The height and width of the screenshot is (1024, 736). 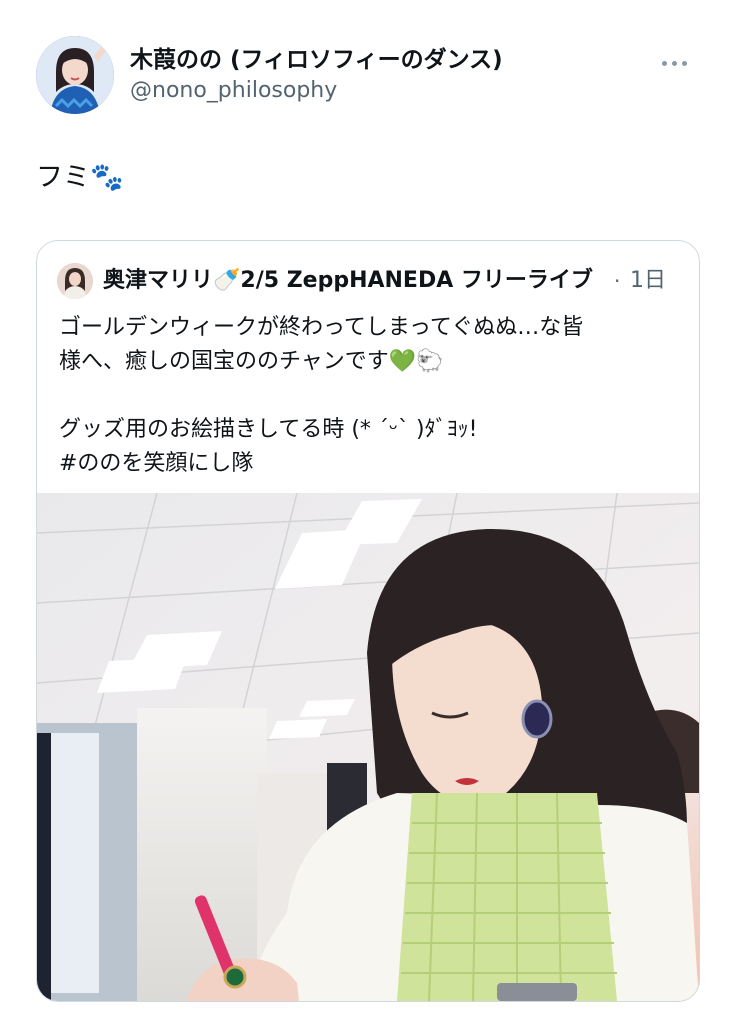 What do you see at coordinates (75, 281) in the screenshot?
I see `quoted-avatar` at bounding box center [75, 281].